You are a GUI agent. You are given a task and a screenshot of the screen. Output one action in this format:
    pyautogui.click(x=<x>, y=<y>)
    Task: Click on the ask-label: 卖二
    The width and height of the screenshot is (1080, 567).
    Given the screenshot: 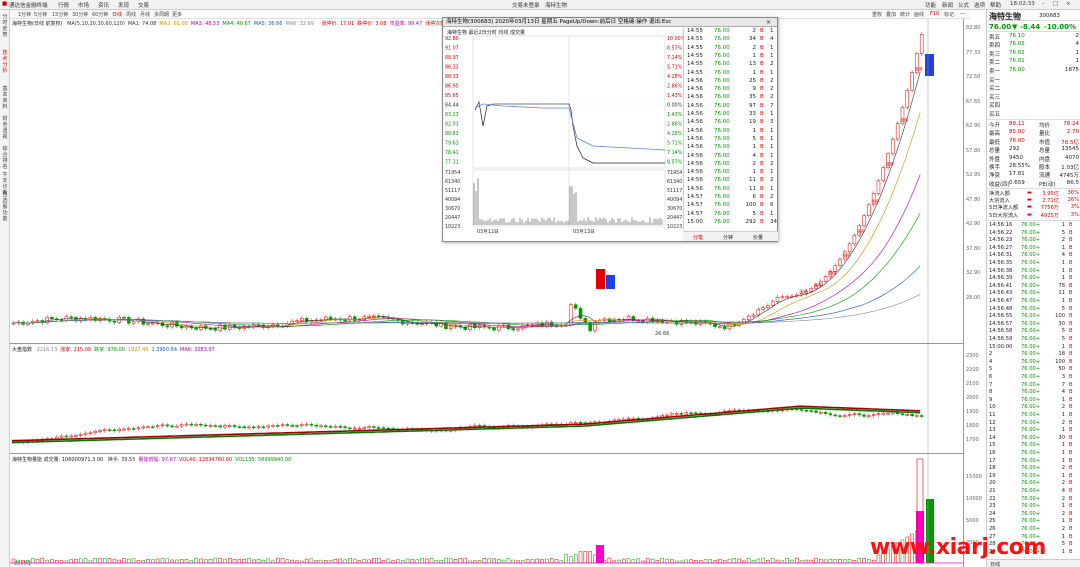 What is the action you would take?
    pyautogui.click(x=994, y=62)
    